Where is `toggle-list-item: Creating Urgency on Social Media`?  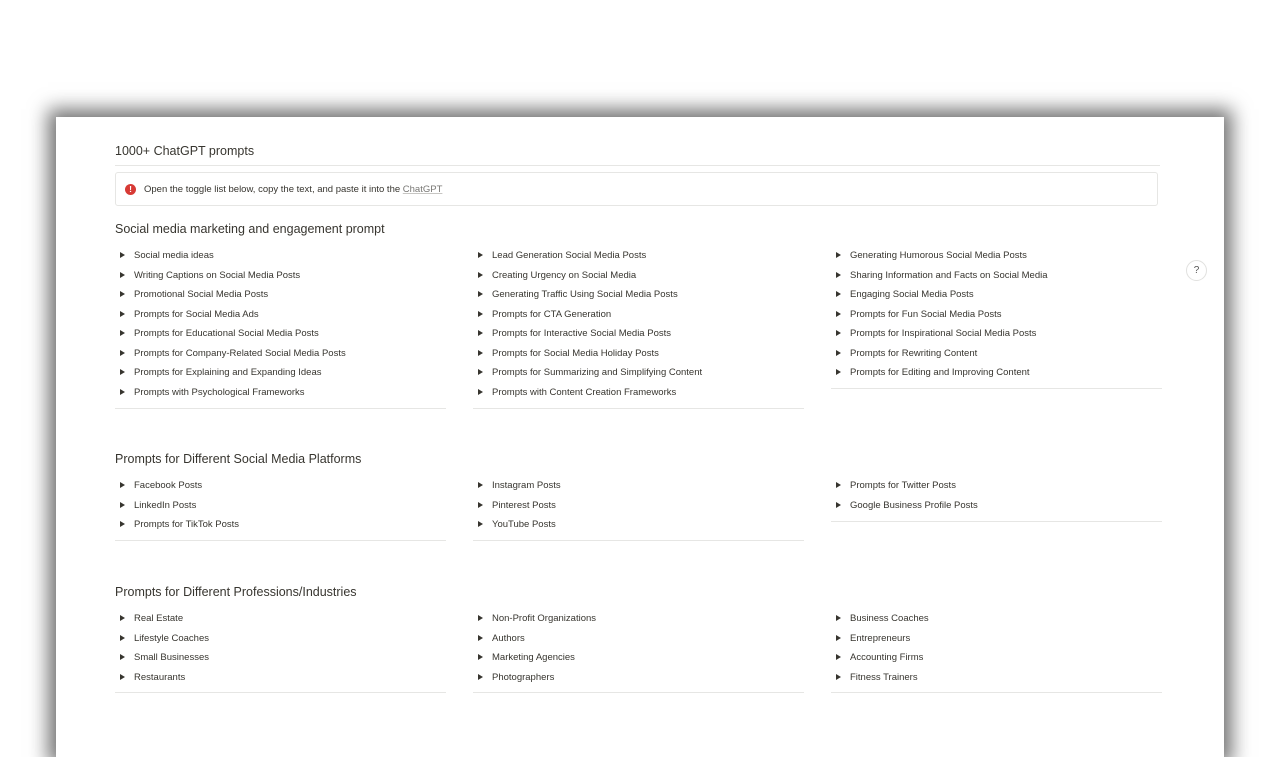
toggle-list-item: Creating Urgency on Social Media is located at coordinates (557, 279).